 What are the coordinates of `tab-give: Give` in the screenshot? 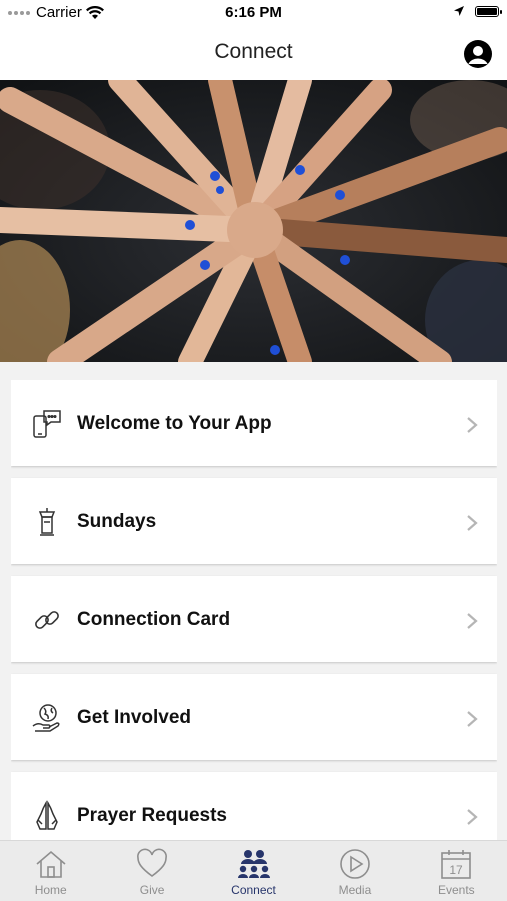 It's located at (151, 871).